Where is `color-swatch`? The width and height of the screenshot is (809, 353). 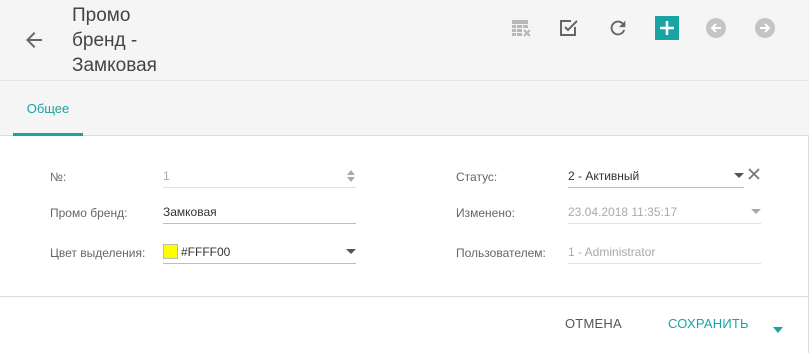 color-swatch is located at coordinates (170, 251).